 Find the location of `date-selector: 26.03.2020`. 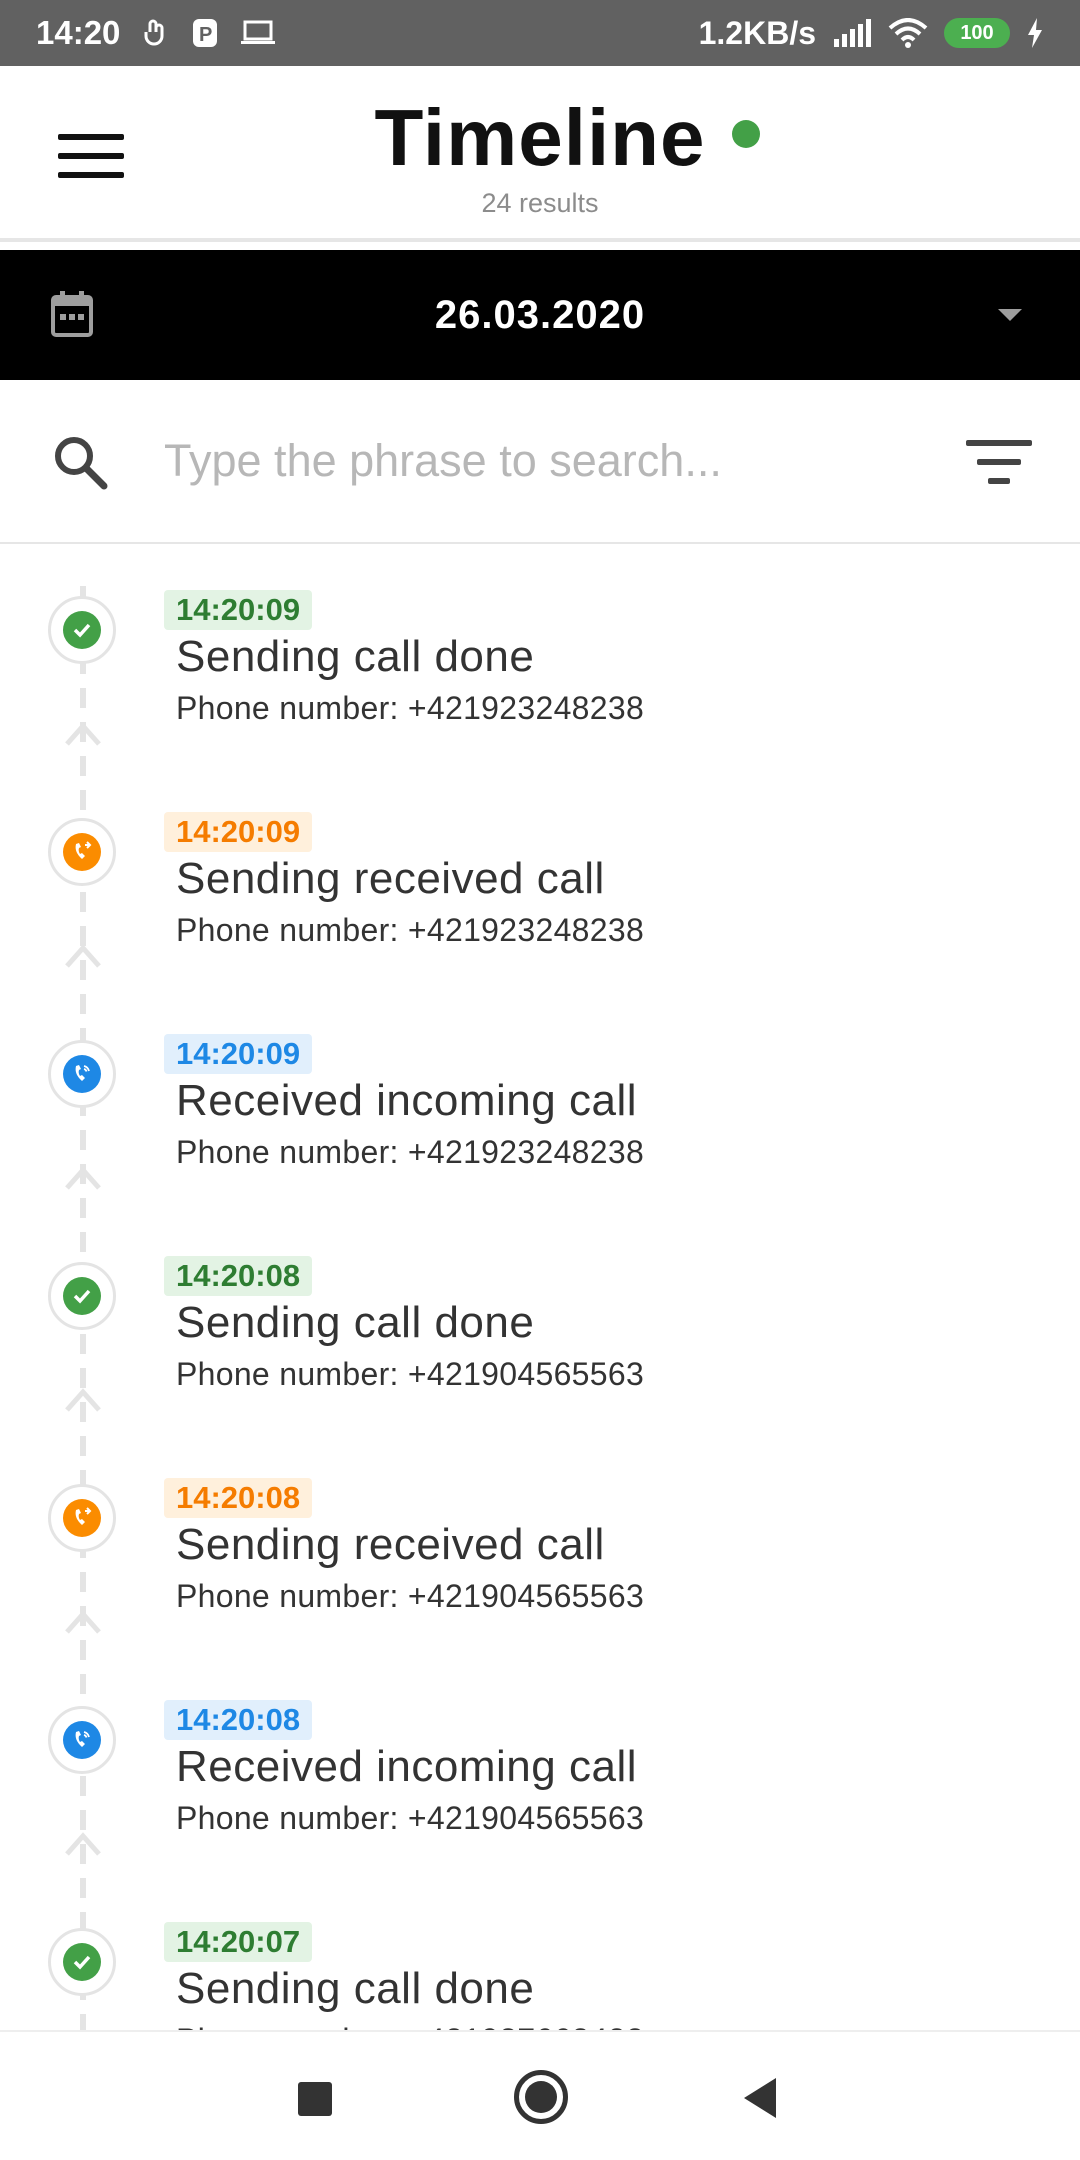

date-selector: 26.03.2020 is located at coordinates (540, 315).